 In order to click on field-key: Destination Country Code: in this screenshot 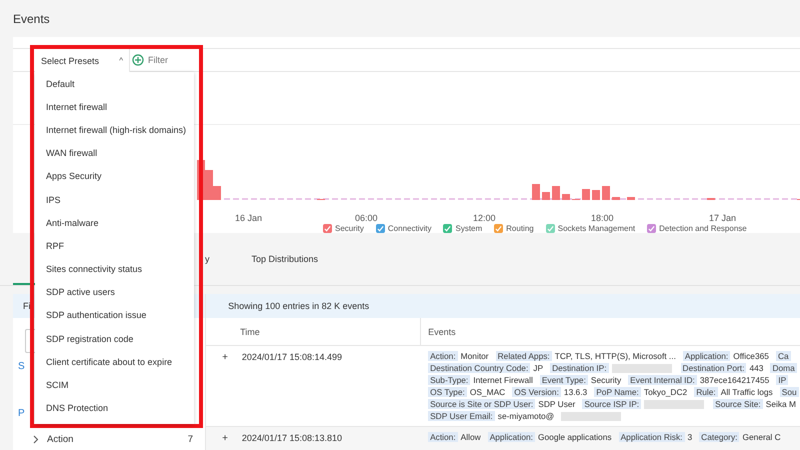, I will do `click(479, 368)`.